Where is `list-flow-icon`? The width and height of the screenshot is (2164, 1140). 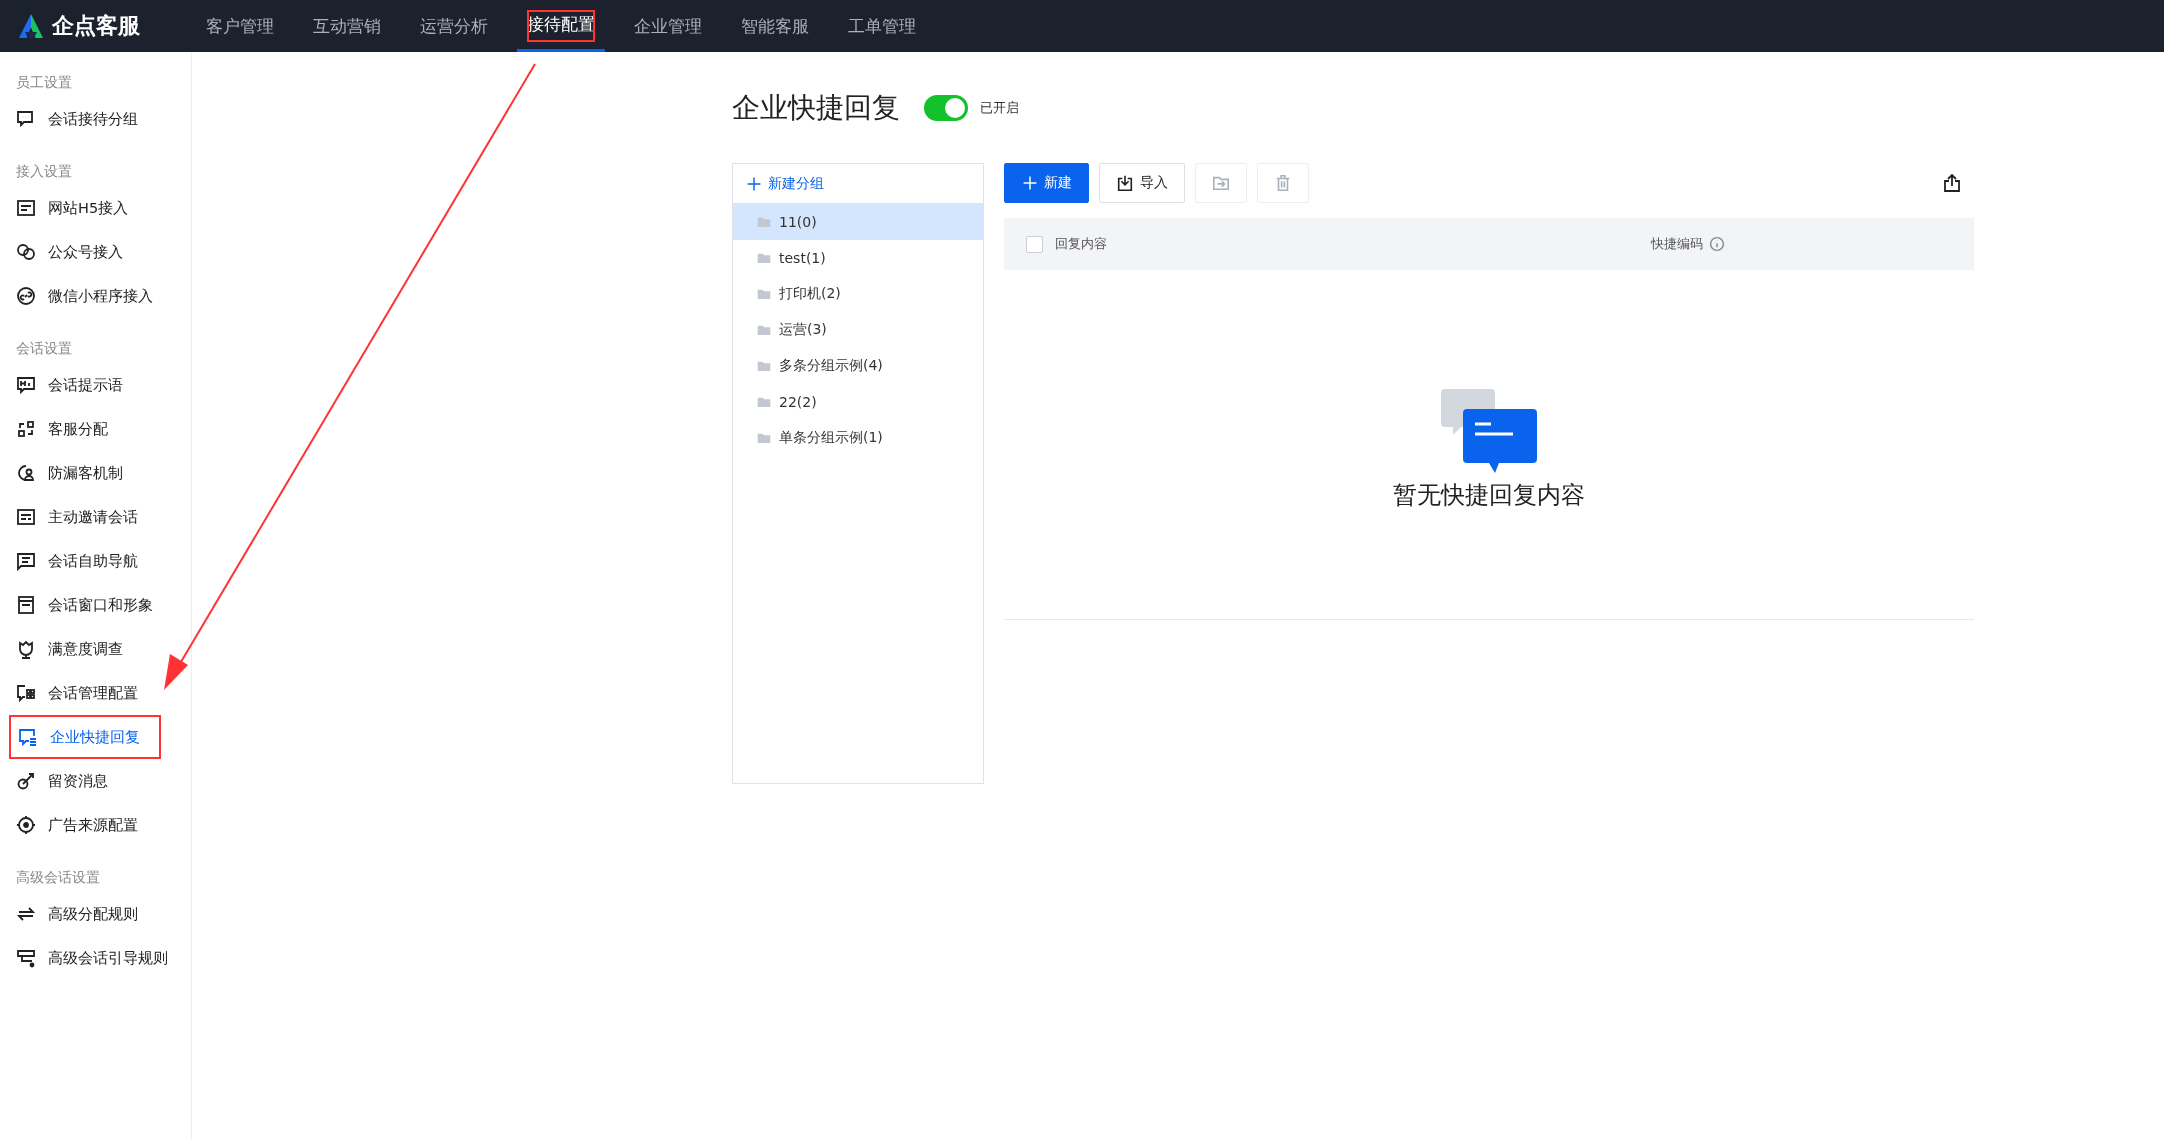 list-flow-icon is located at coordinates (26, 958).